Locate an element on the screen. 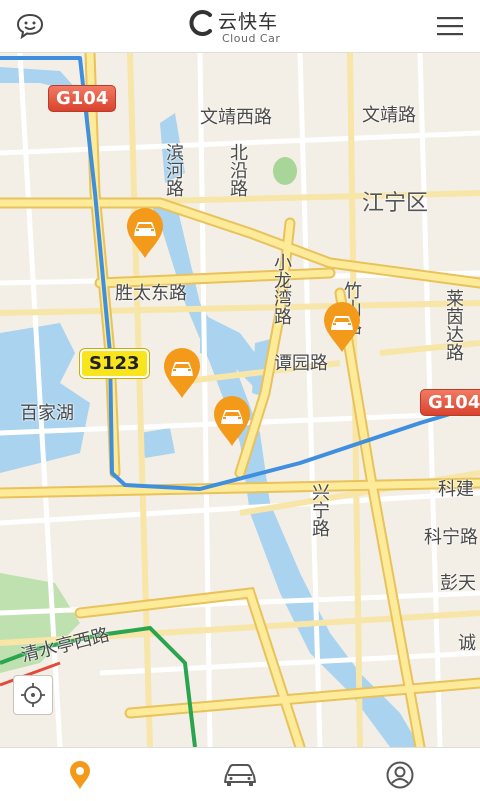 This screenshot has width=480, height=801. menu-button is located at coordinates (450, 26).